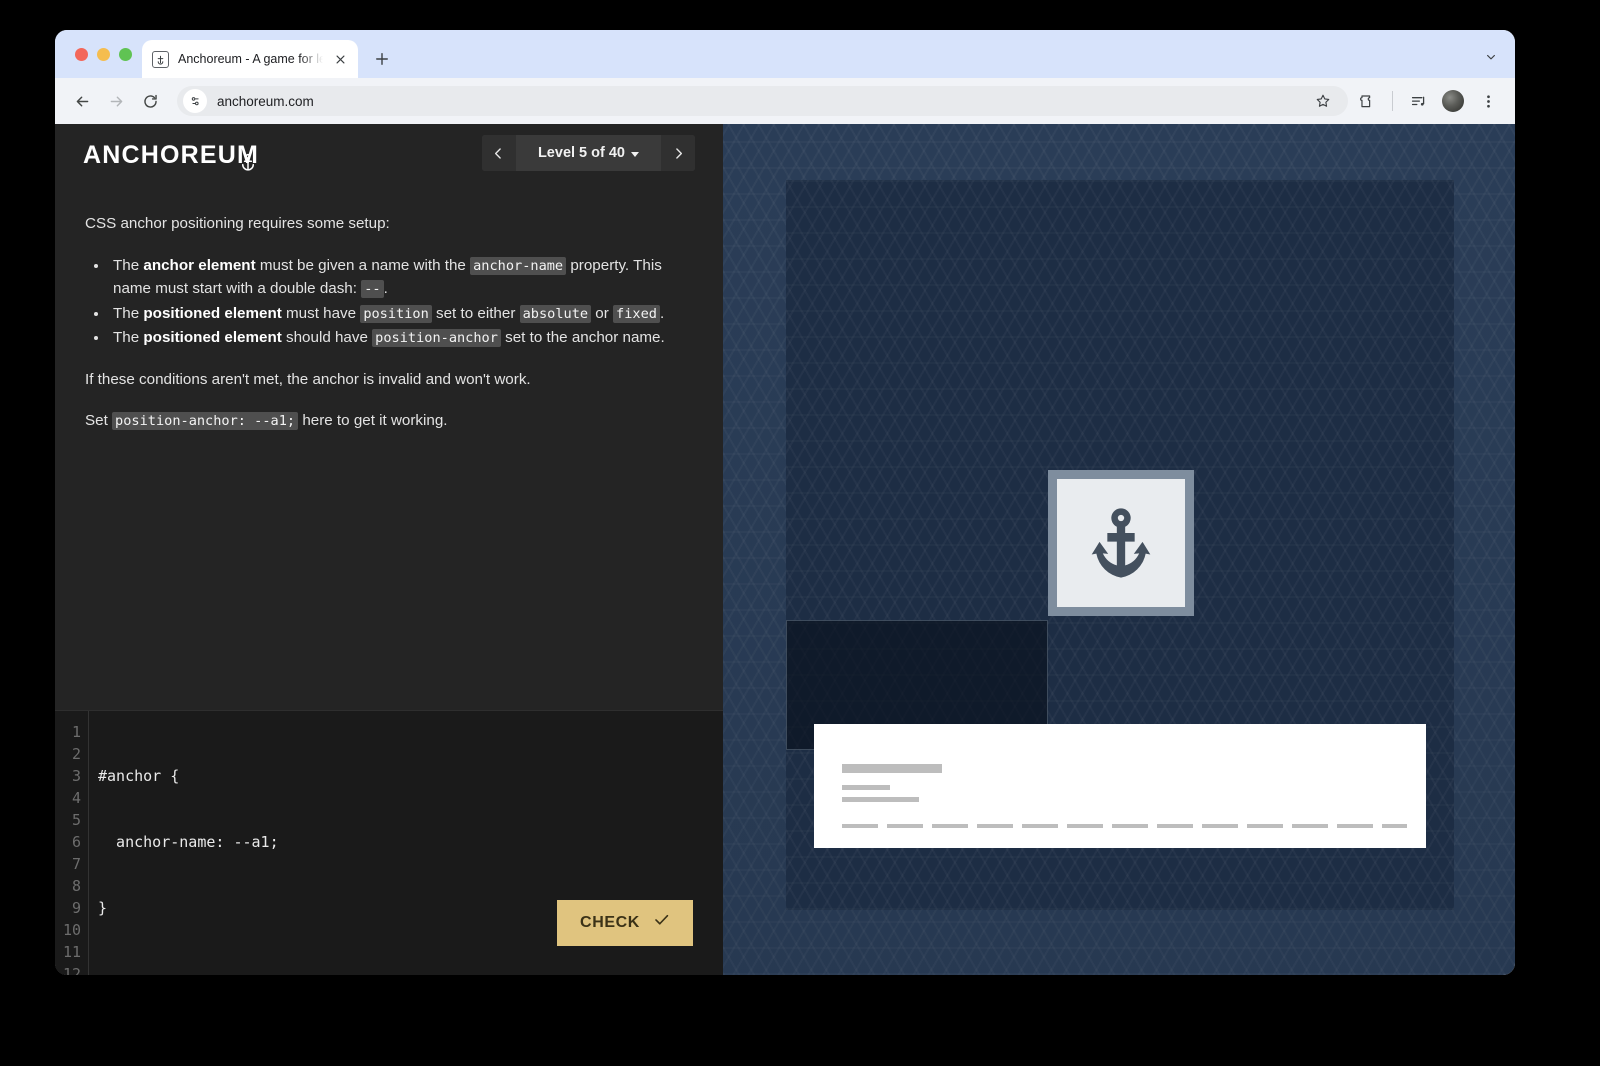 This screenshot has height=1066, width=1600. Describe the element at coordinates (116, 101) in the screenshot. I see `forward-button` at that location.